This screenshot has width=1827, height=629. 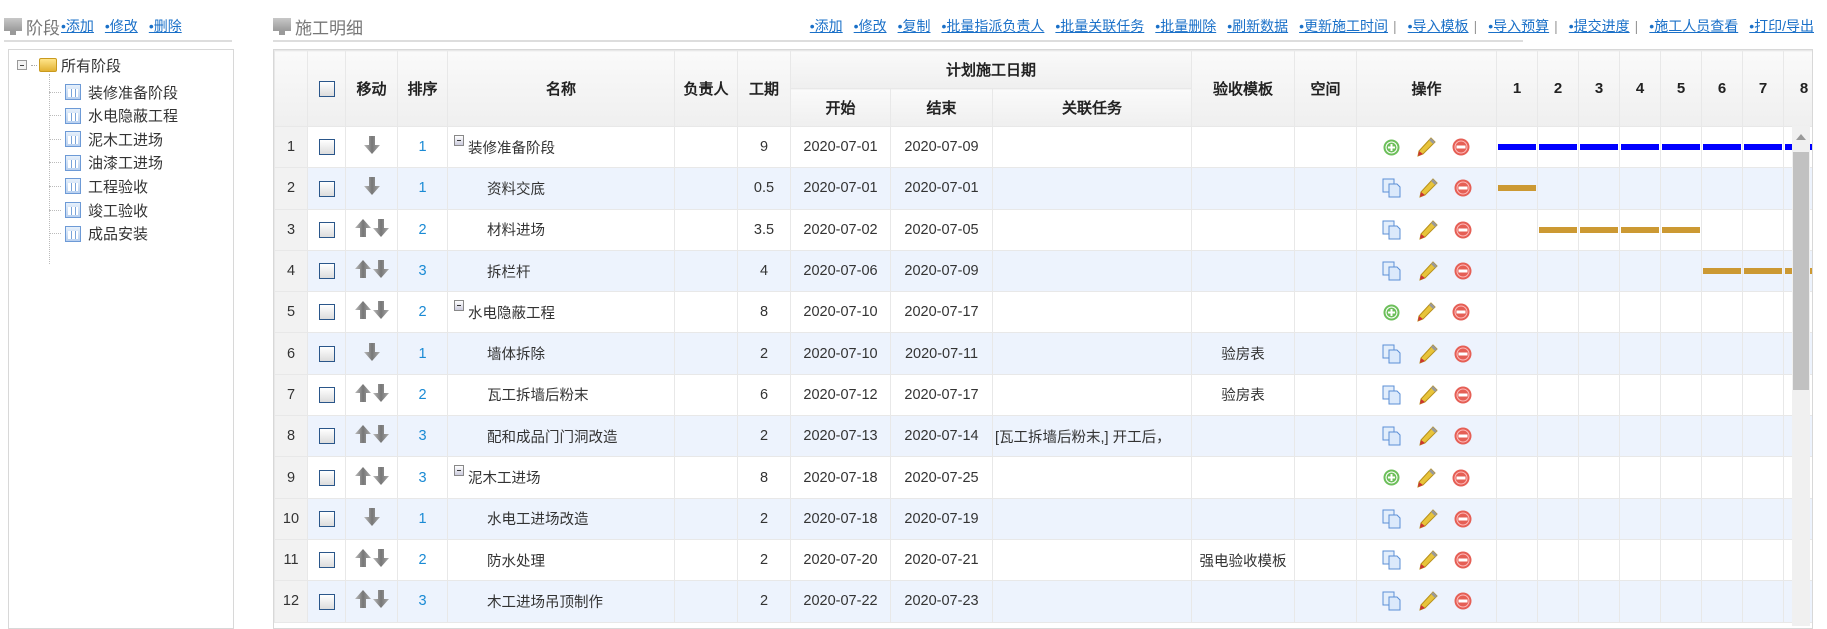 What do you see at coordinates (870, 26) in the screenshot?
I see `toolbar-link-1: •修改` at bounding box center [870, 26].